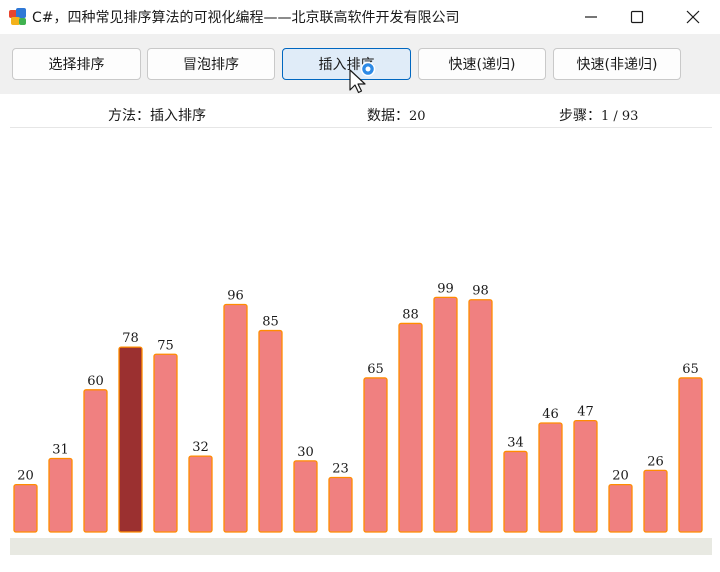 The width and height of the screenshot is (720, 572). Describe the element at coordinates (130, 338) in the screenshot. I see `bar-label-3: 78` at that location.